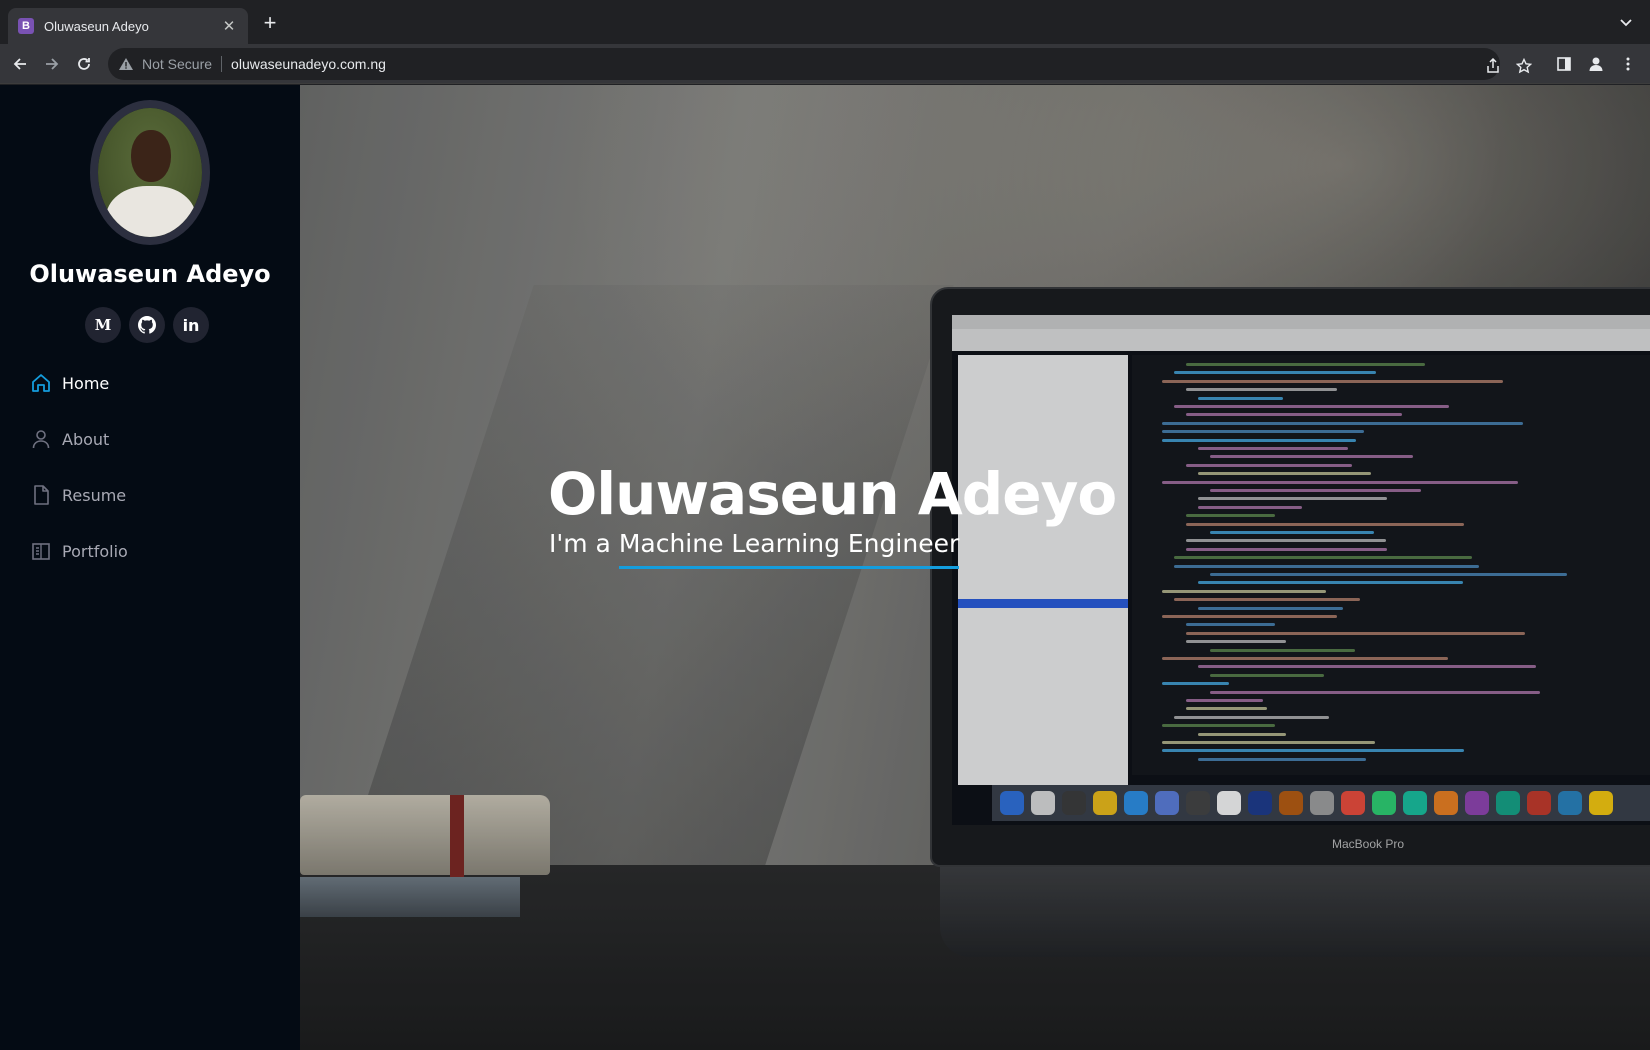 The height and width of the screenshot is (1050, 1650). I want to click on security-label: Not Secure, so click(177, 64).